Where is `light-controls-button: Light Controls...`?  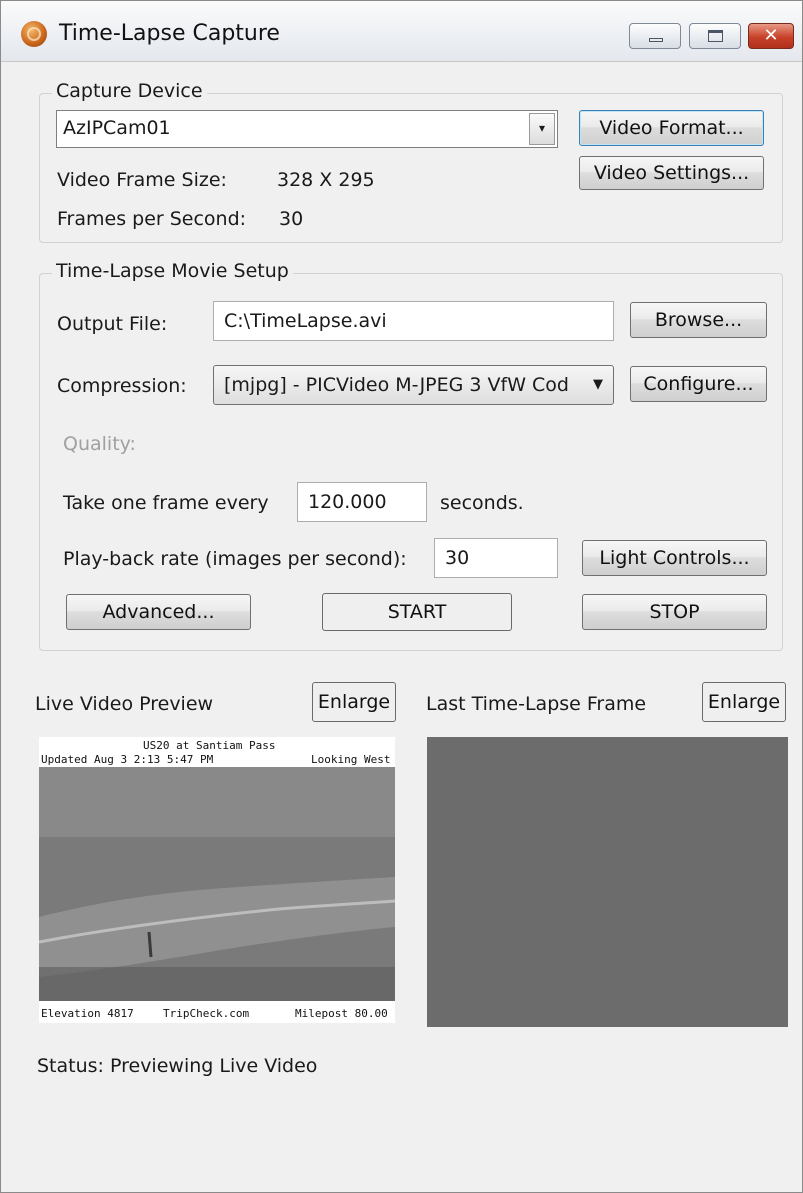 light-controls-button: Light Controls... is located at coordinates (674, 558).